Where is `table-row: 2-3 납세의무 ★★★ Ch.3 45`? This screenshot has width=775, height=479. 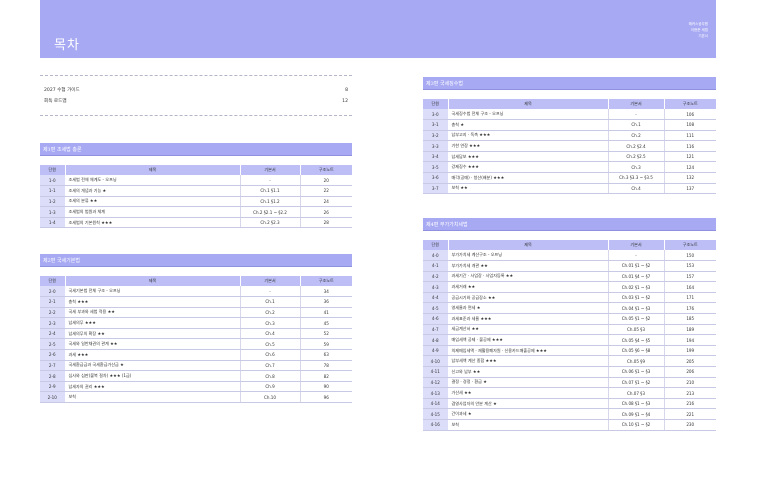 table-row: 2-3 납세의무 ★★★ Ch.3 45 is located at coordinates (196, 323).